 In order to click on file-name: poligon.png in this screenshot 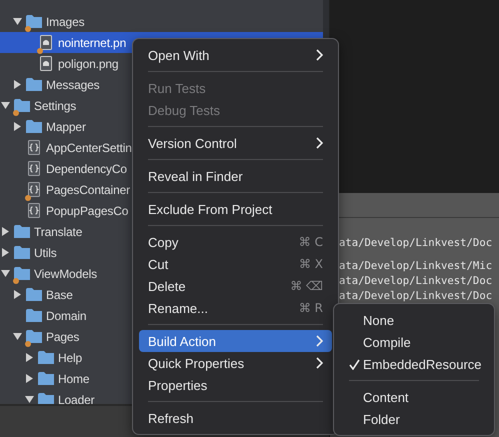, I will do `click(88, 63)`.